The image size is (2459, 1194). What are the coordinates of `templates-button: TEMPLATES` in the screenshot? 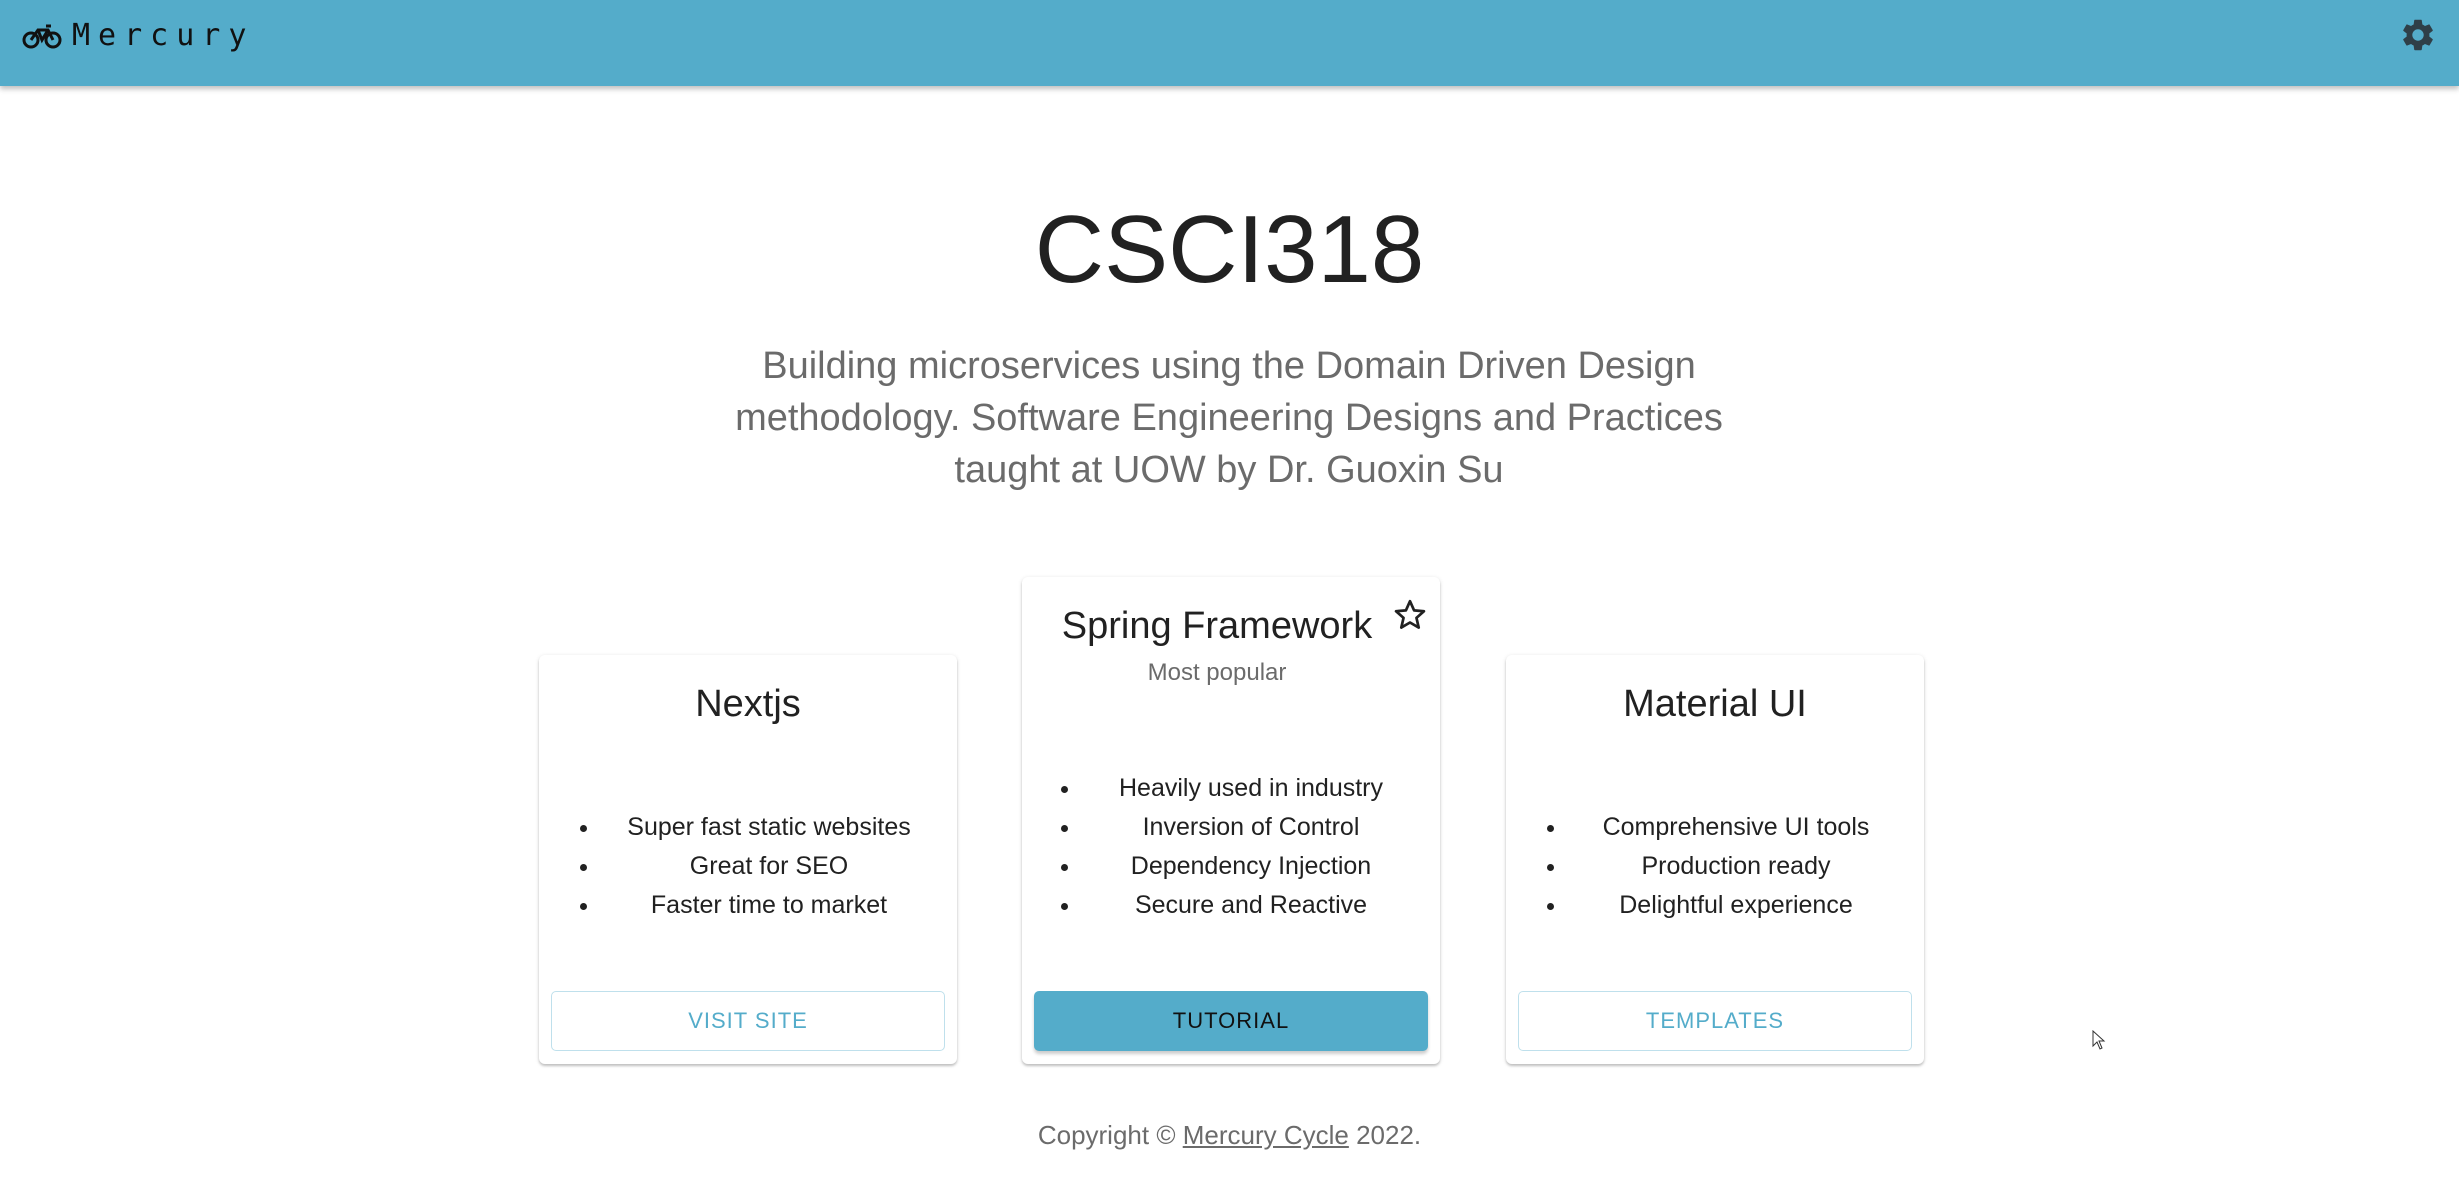 It's located at (1715, 1021).